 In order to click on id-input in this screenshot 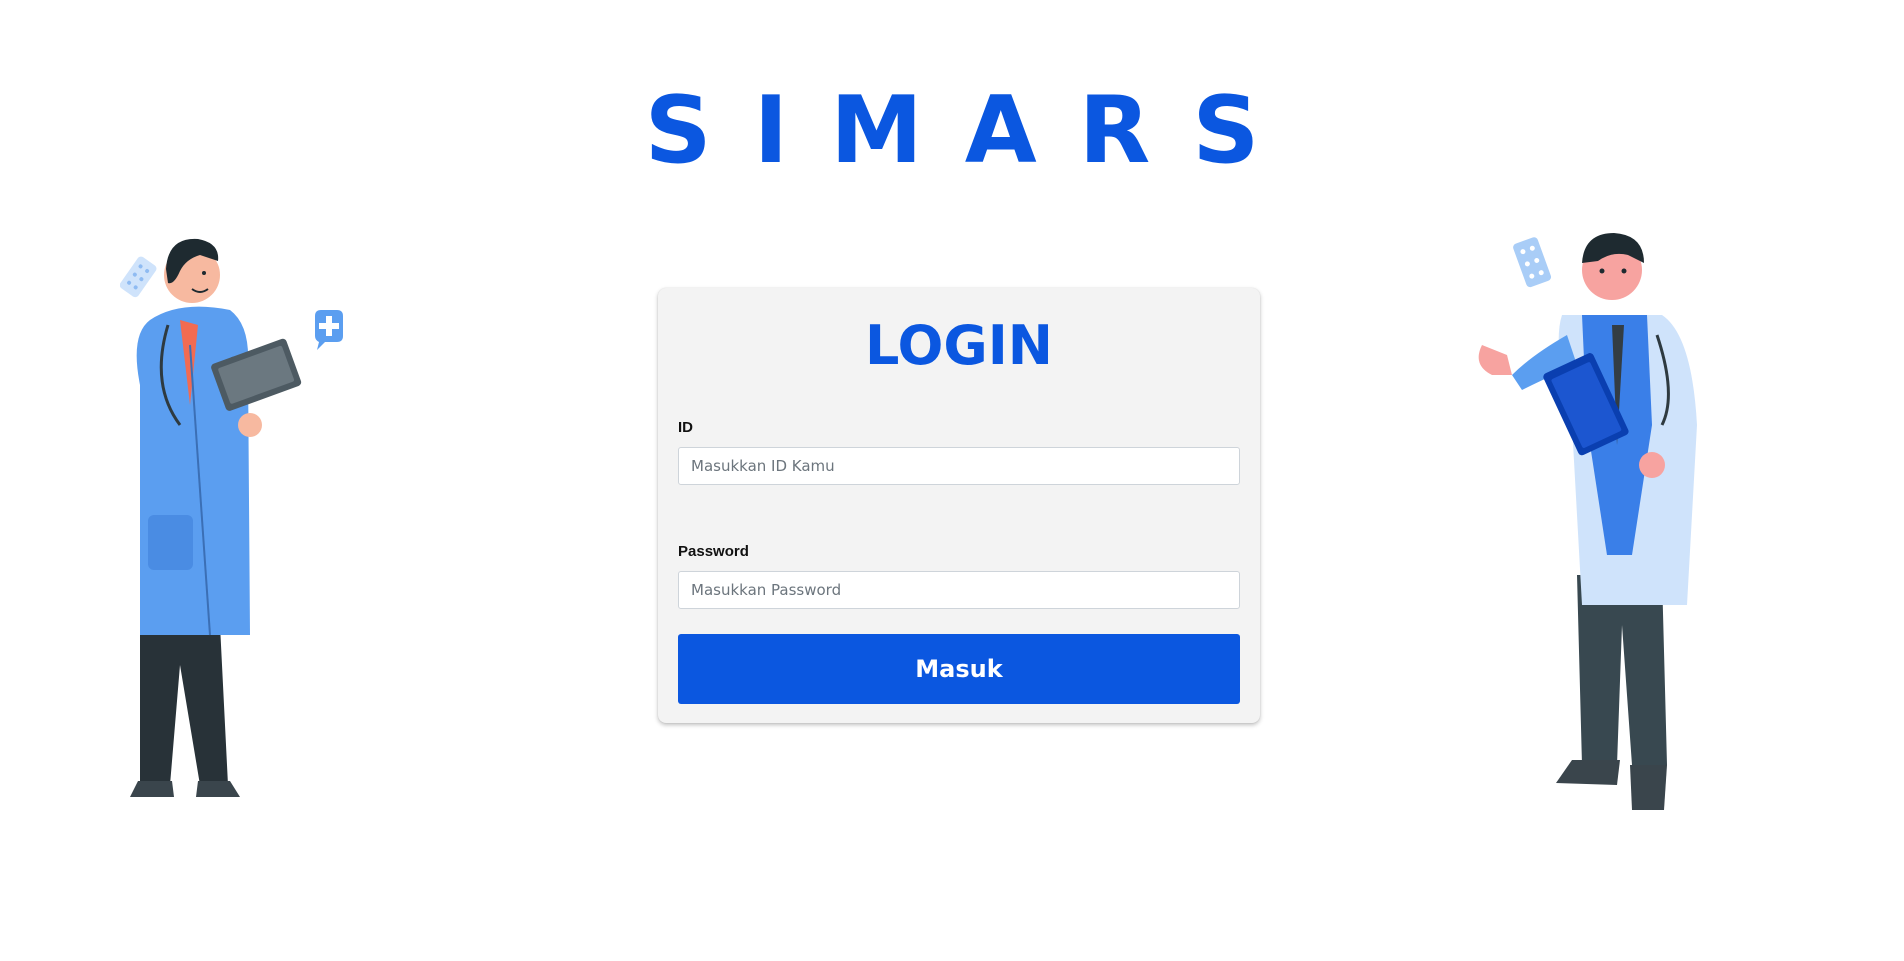, I will do `click(959, 466)`.